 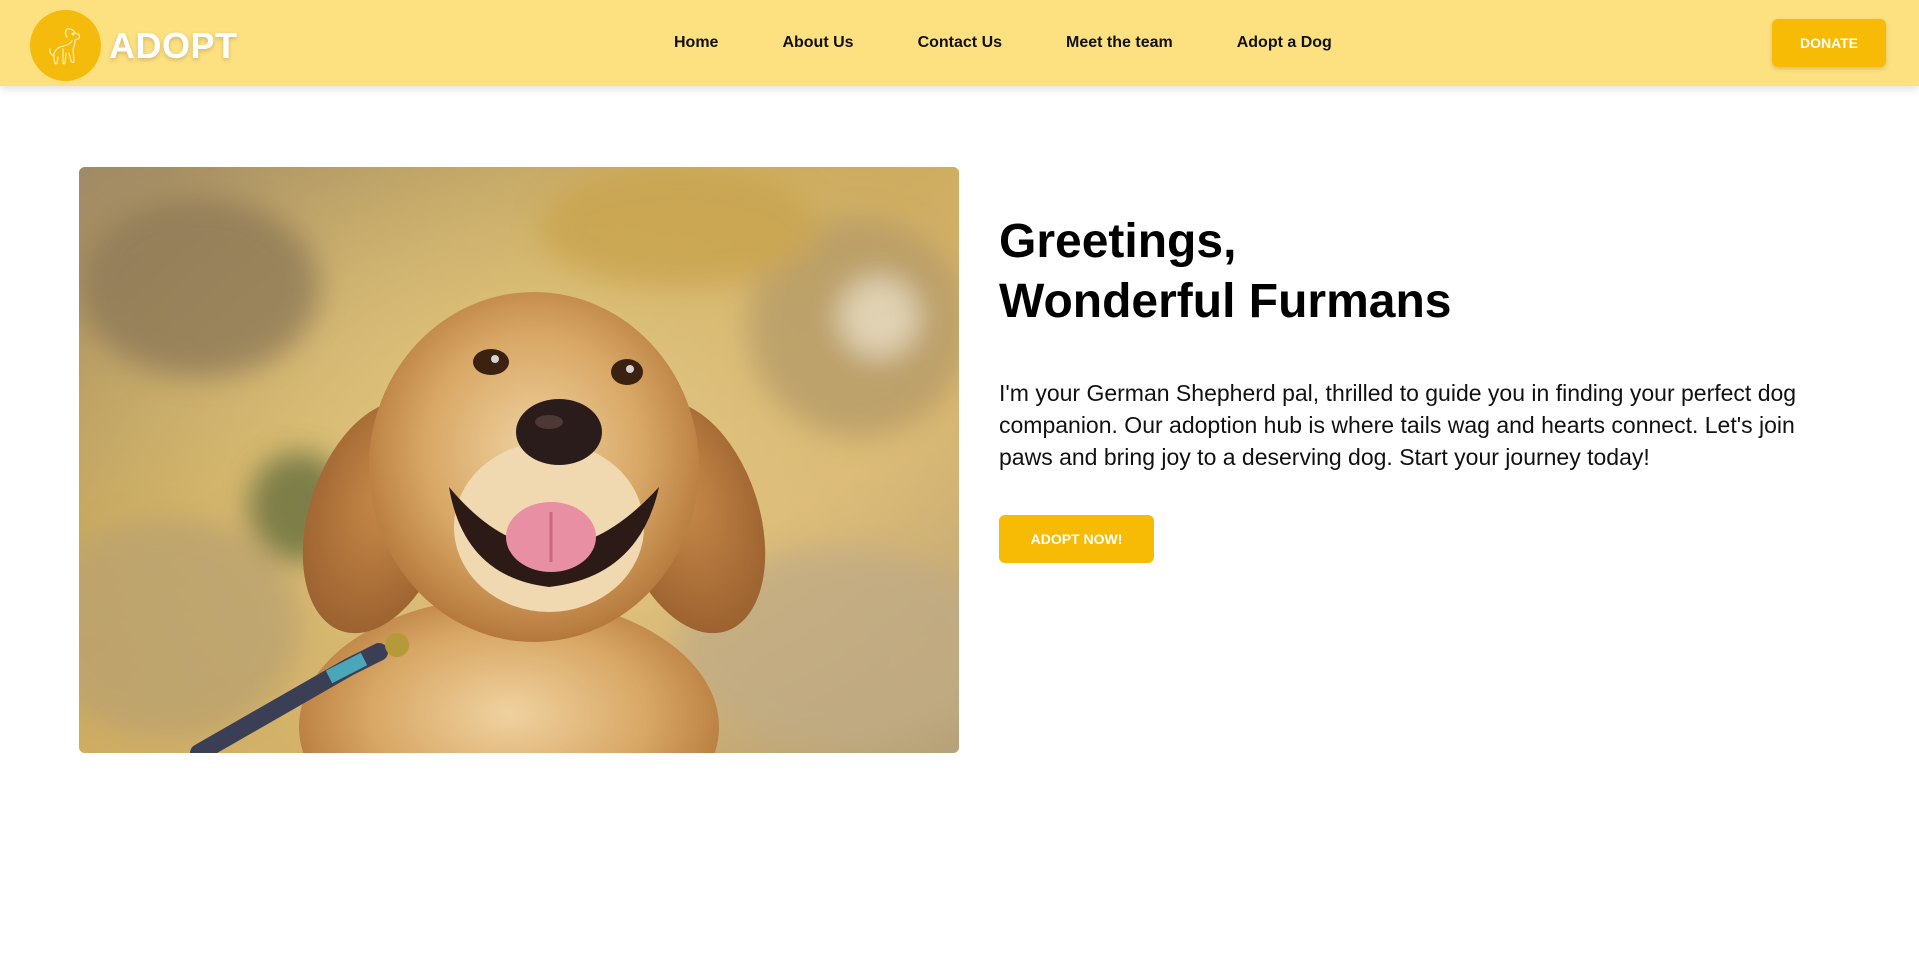 I want to click on adopt-now-button: ADOPT NOW!, so click(x=1076, y=539).